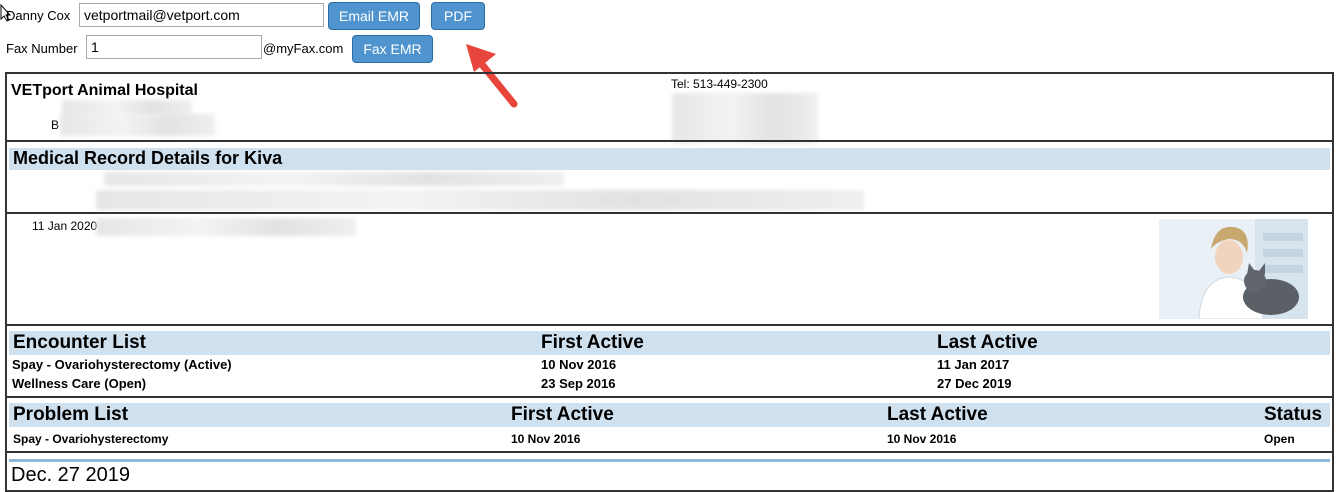  Describe the element at coordinates (1233, 269) in the screenshot. I see `veterinarian-photo` at that location.